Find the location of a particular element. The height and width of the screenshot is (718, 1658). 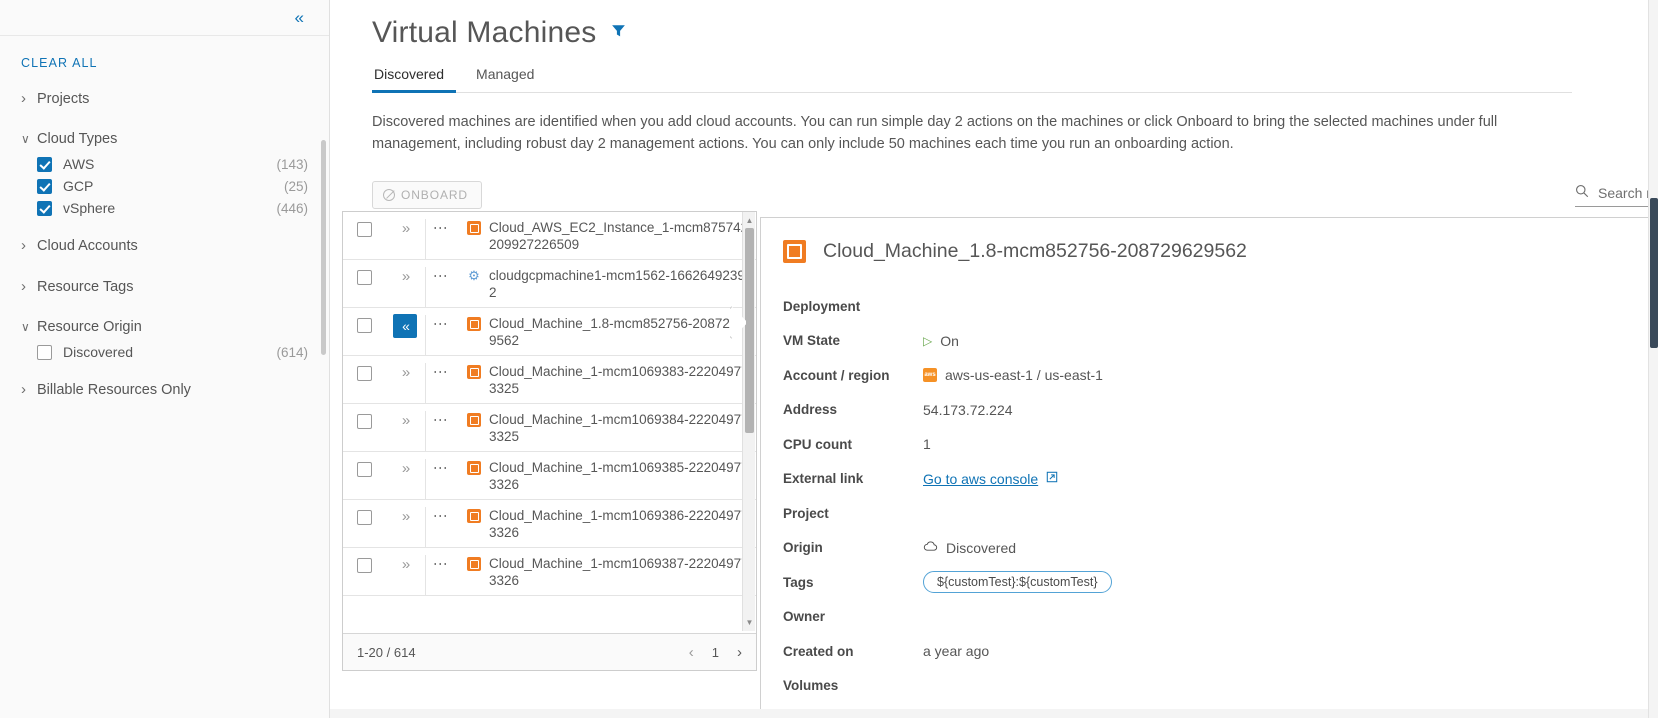

detail-field-value-wrap: 54.173.72.224 is located at coordinates (968, 410).